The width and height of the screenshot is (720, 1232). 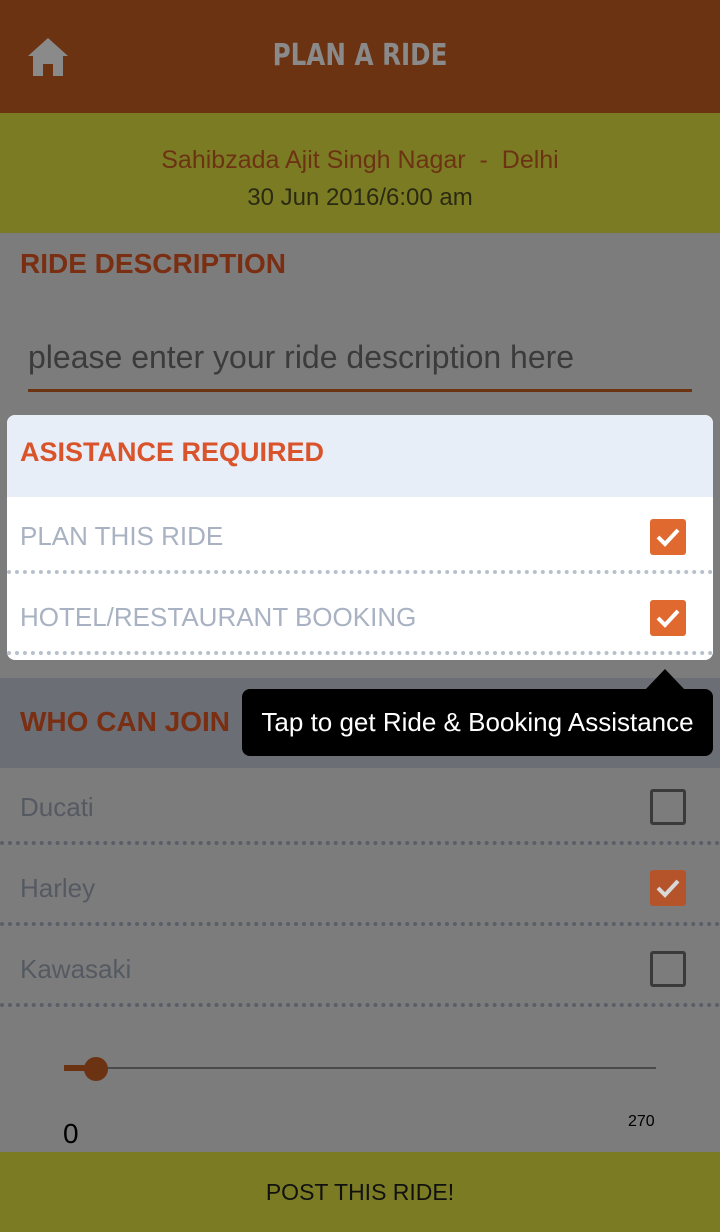 I want to click on route-from: Sahibzada Ajit Singh Nagar, so click(x=313, y=160).